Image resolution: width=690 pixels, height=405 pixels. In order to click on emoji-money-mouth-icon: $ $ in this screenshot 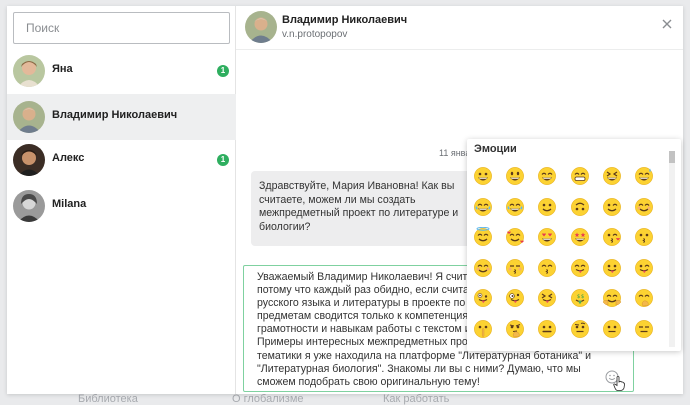, I will do `click(580, 298)`.